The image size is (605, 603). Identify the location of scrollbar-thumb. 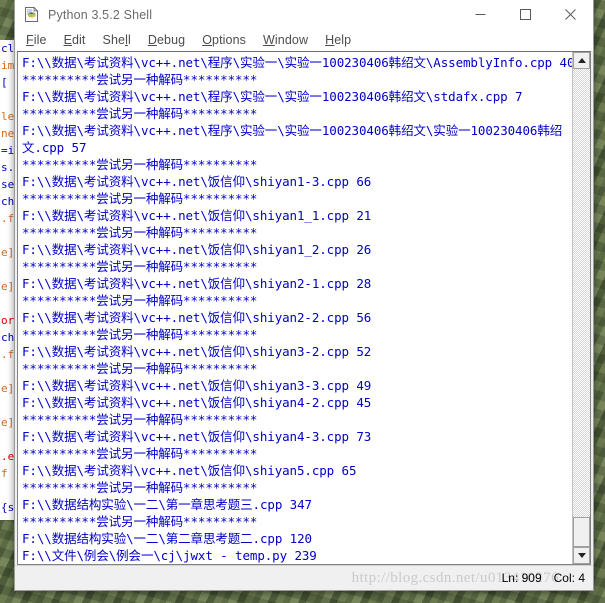
(581, 532).